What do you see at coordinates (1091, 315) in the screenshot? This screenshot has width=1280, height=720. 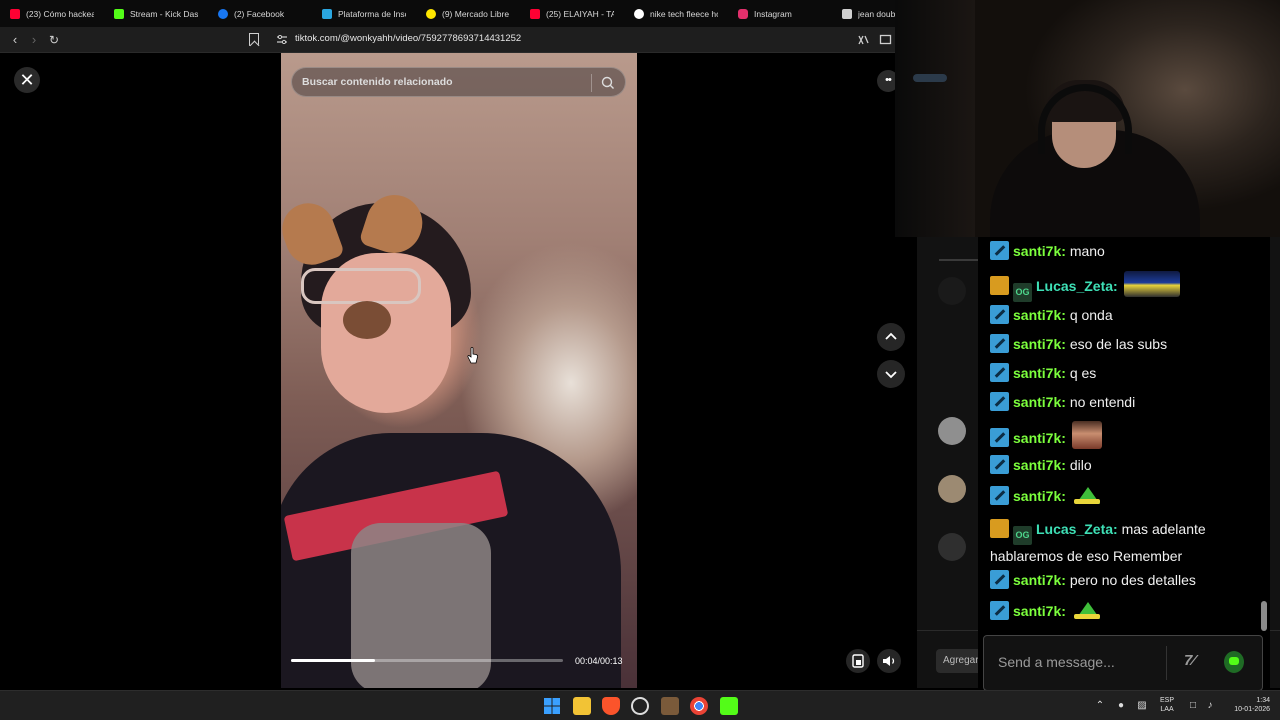 I see `chat-message-text: q onda` at bounding box center [1091, 315].